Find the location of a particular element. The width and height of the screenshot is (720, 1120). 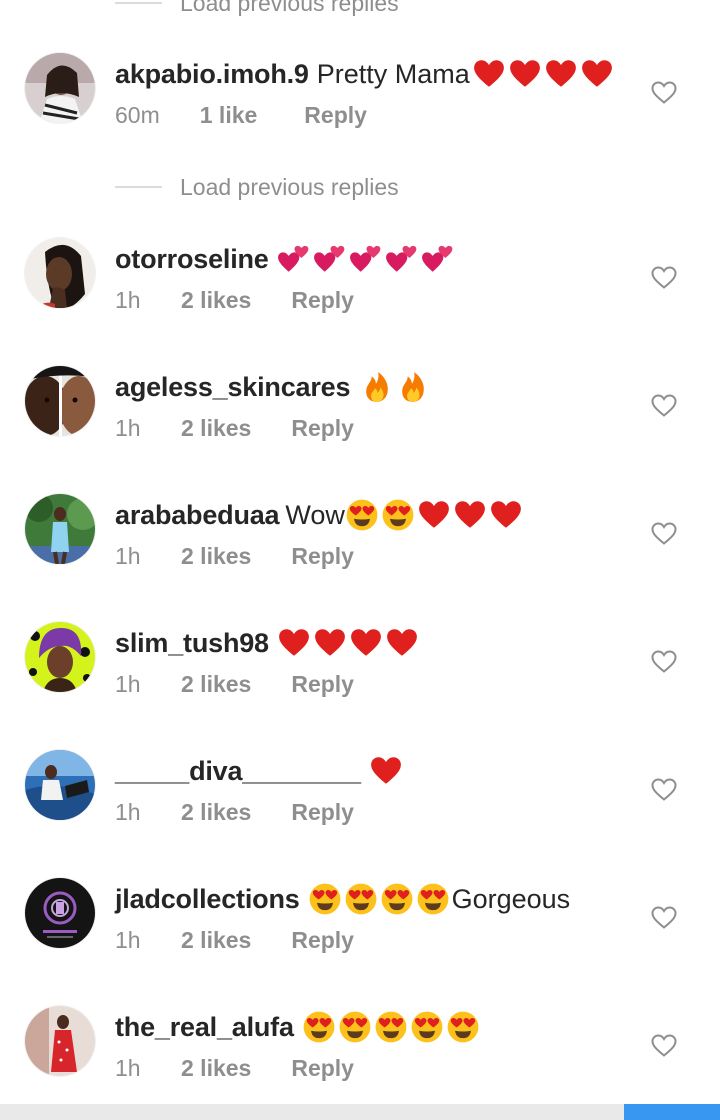

comment-text: Pretty Mama is located at coordinates (393, 74).